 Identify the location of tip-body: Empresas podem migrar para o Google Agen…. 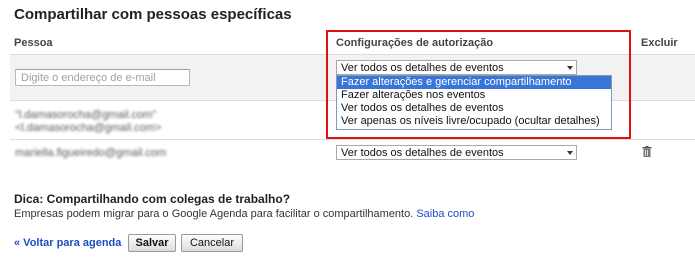
(214, 214).